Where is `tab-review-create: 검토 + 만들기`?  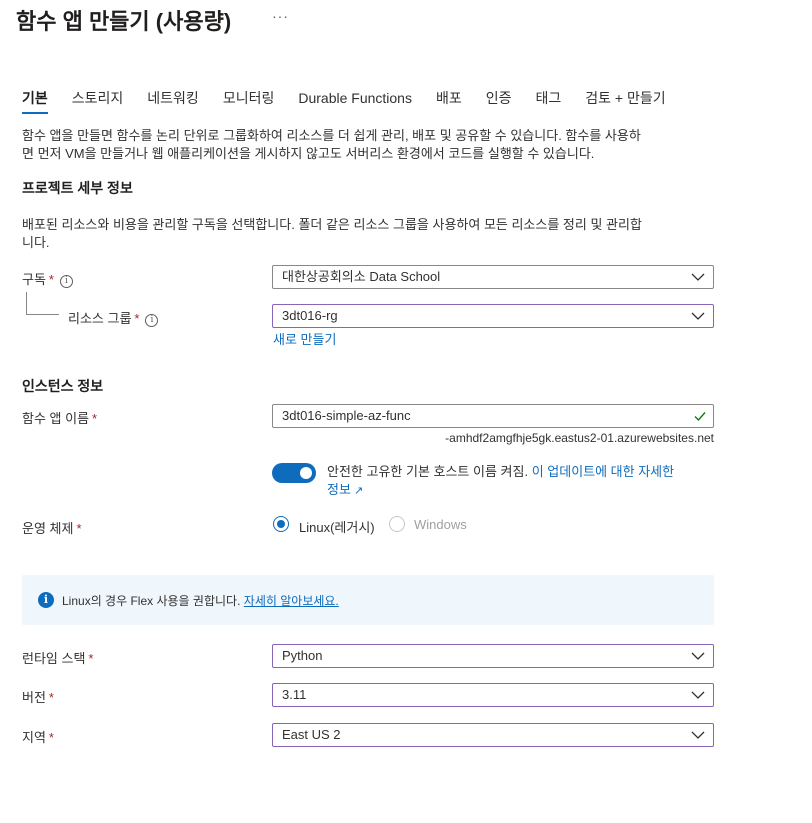 tab-review-create: 검토 + 만들기 is located at coordinates (625, 101).